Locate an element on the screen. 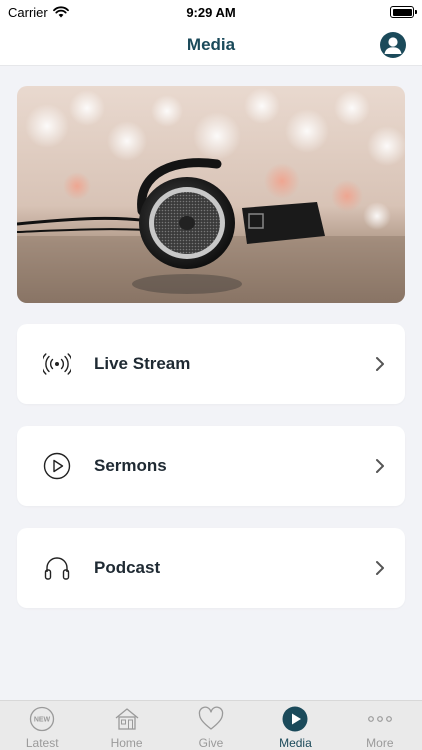  tab-home: Home is located at coordinates (126, 725).